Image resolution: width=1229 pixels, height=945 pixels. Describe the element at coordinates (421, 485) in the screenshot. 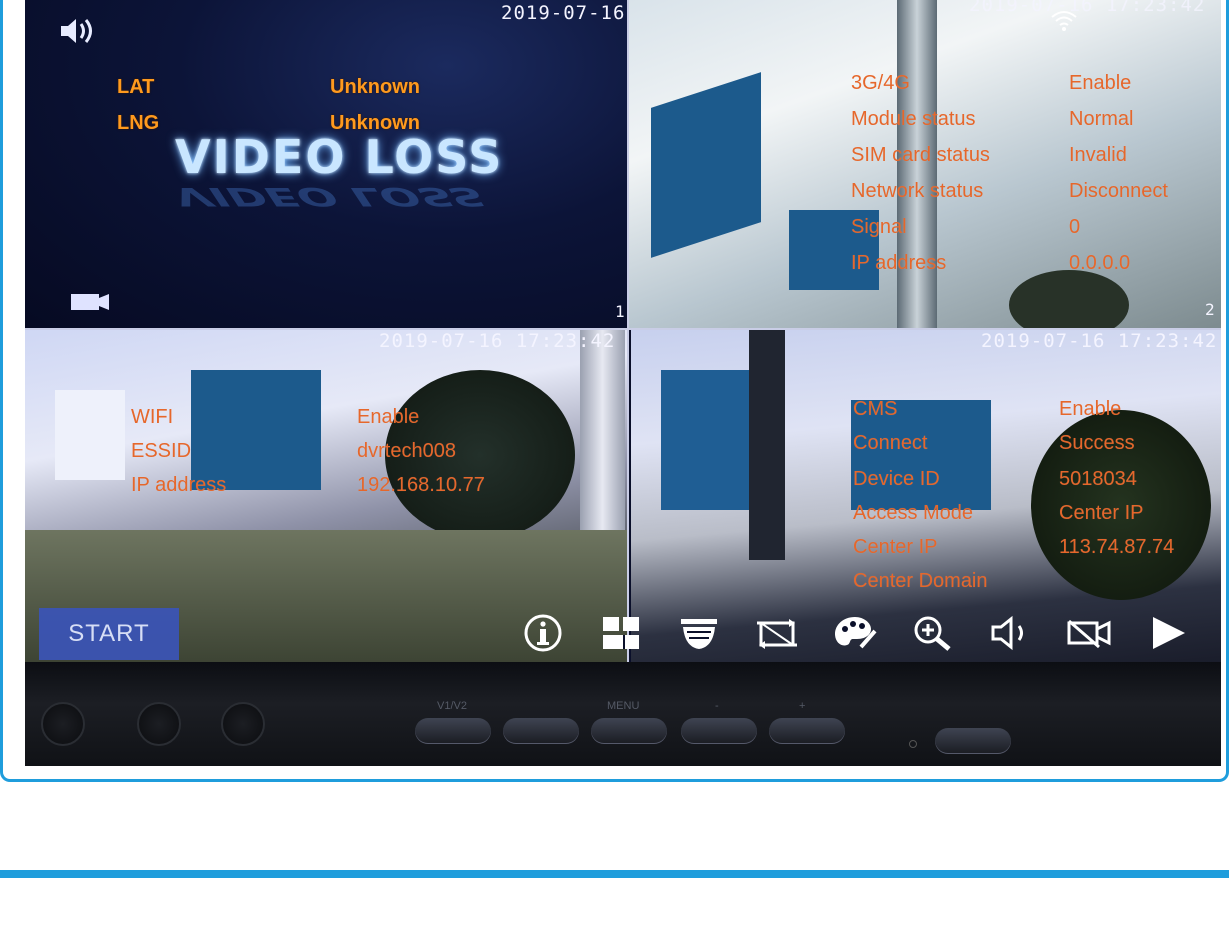

I see `info-value: 192.168.10.77` at that location.